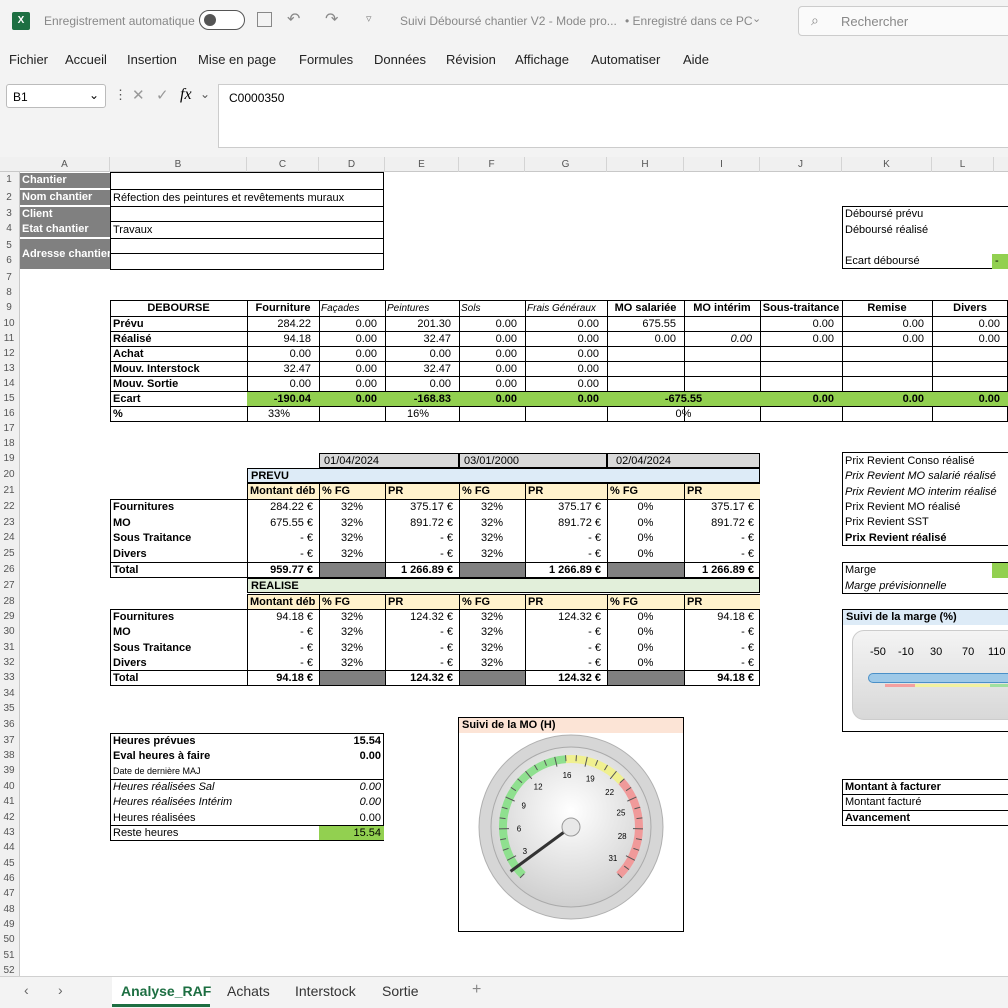  Describe the element at coordinates (471, 59) in the screenshot. I see `menu-revision: Révision` at that location.